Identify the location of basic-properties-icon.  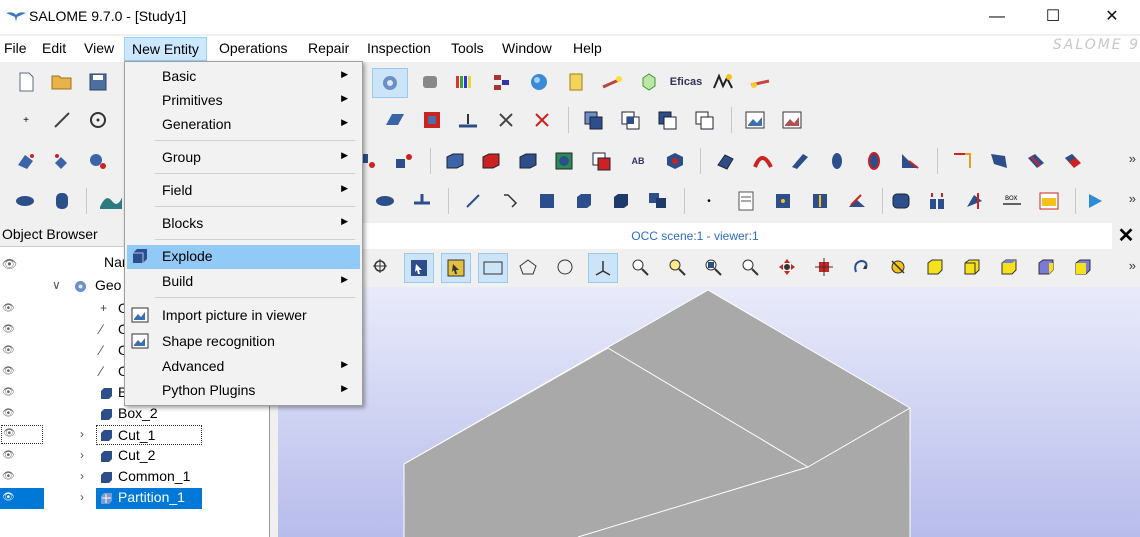
(746, 201).